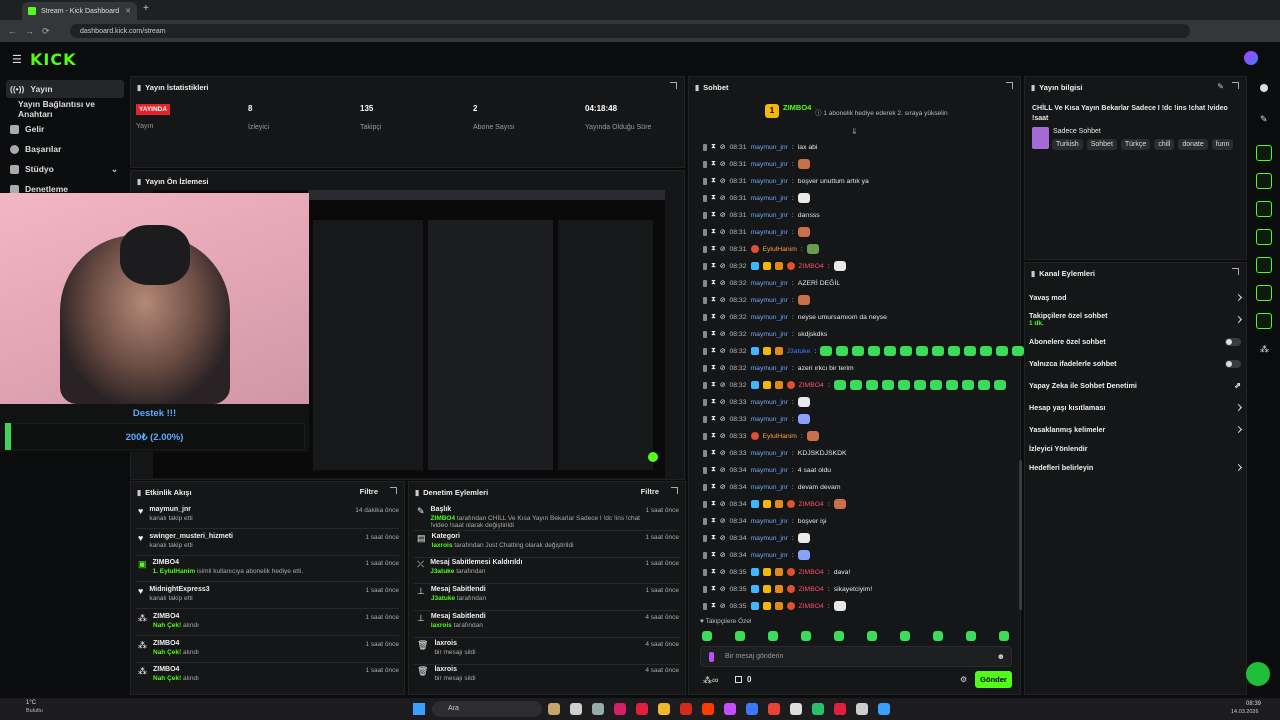 The image size is (1280, 720). I want to click on chat-message: ⧗ ⊘ 08:32 maymun_jnr: AZERİ DEĞİL, so click(771, 283).